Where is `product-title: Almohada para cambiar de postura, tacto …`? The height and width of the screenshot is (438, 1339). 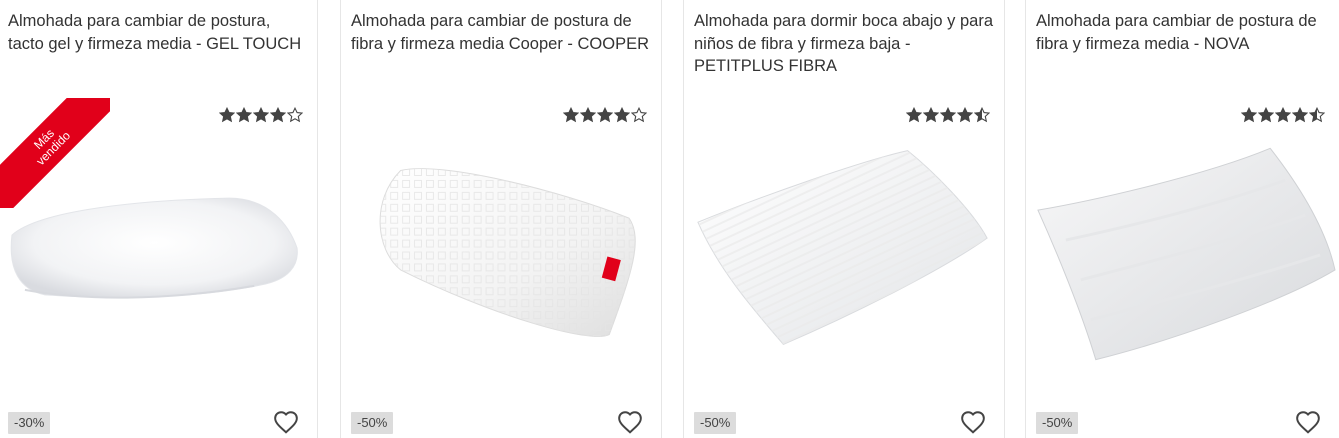
product-title: Almohada para cambiar de postura, tacto … is located at coordinates (158, 32).